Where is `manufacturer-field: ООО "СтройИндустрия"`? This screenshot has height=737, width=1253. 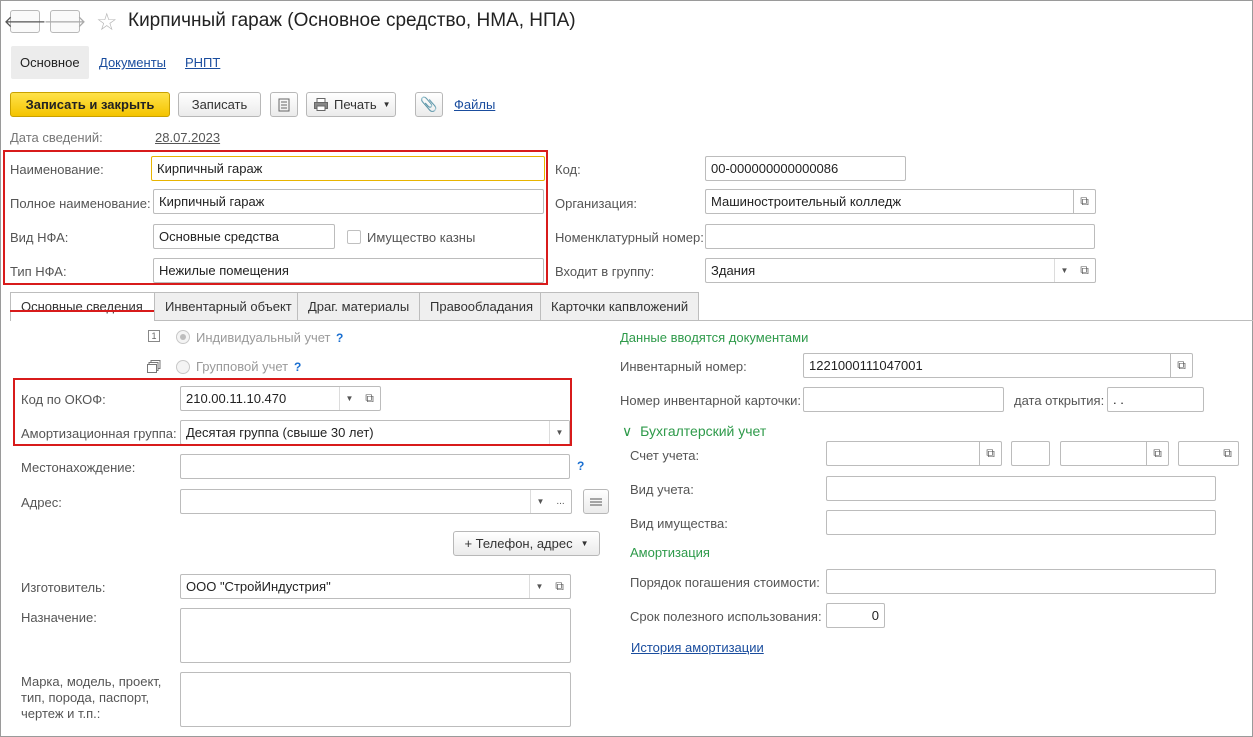
manufacturer-field: ООО "СтройИндустрия" is located at coordinates (364, 586).